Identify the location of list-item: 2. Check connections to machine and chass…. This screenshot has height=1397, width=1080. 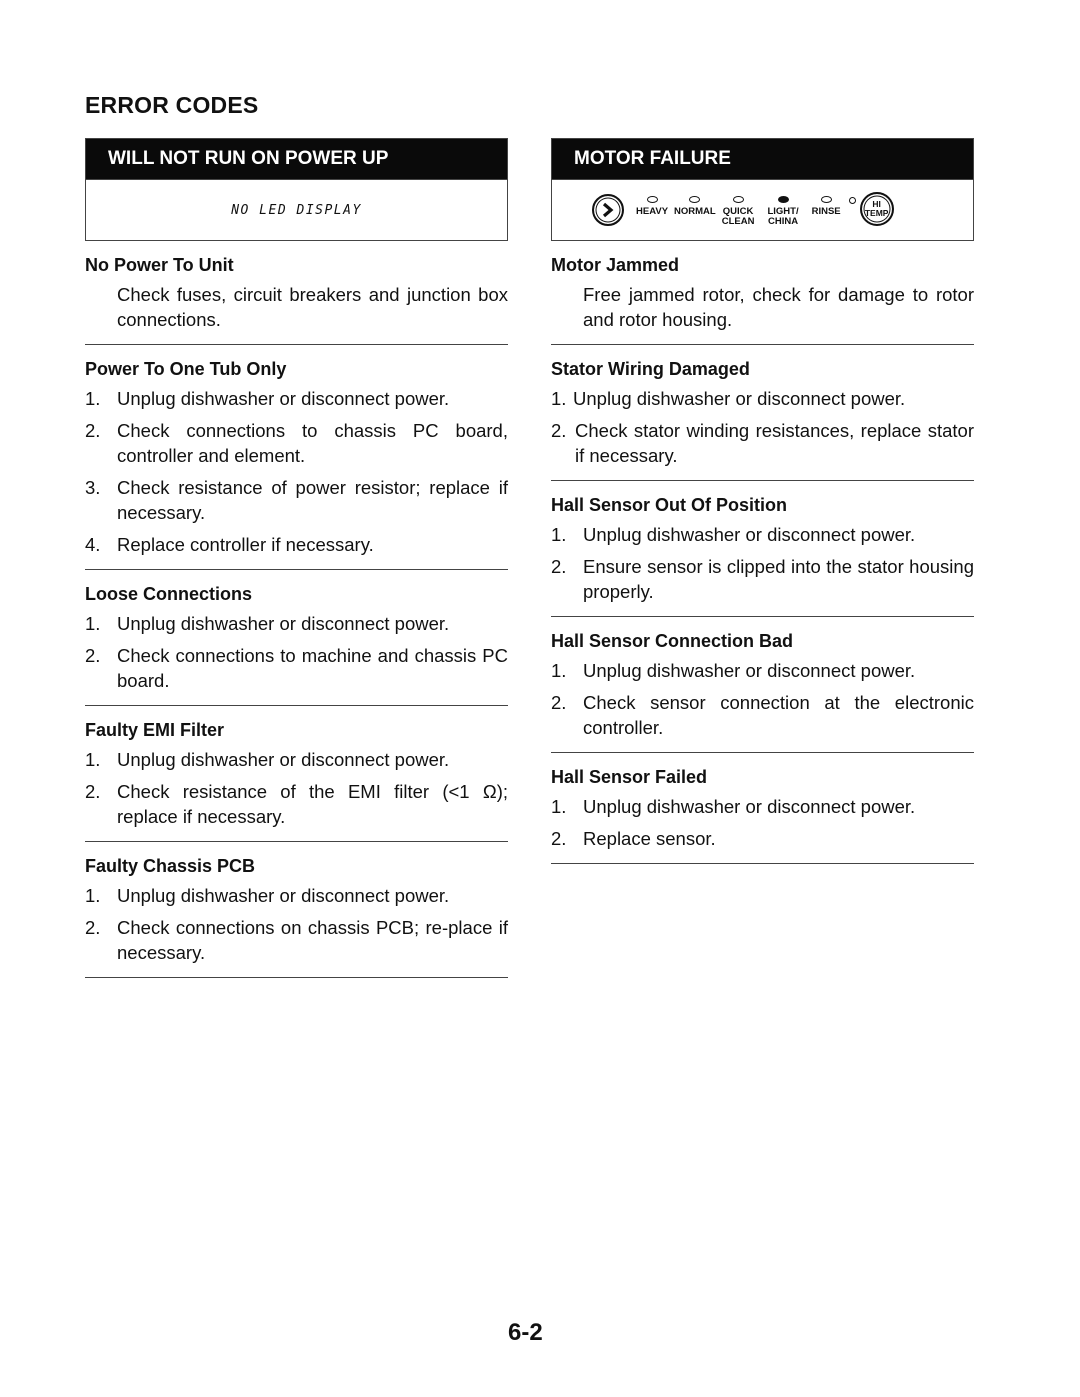
(296, 668).